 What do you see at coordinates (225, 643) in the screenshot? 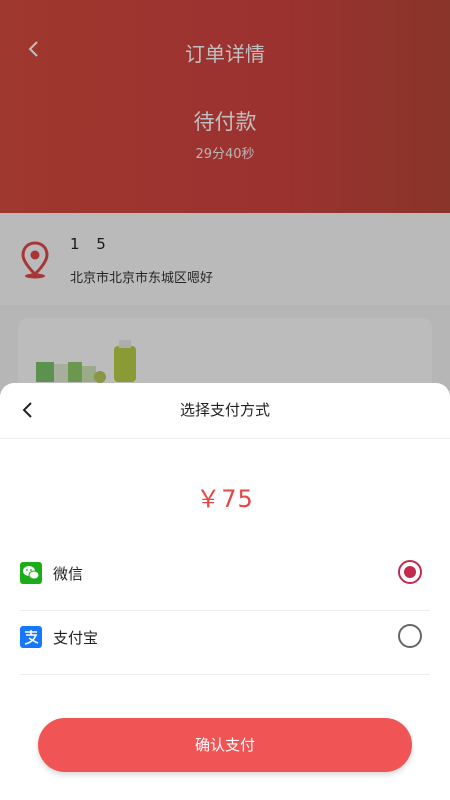
I see `payment-option-alipay: 支付宝` at bounding box center [225, 643].